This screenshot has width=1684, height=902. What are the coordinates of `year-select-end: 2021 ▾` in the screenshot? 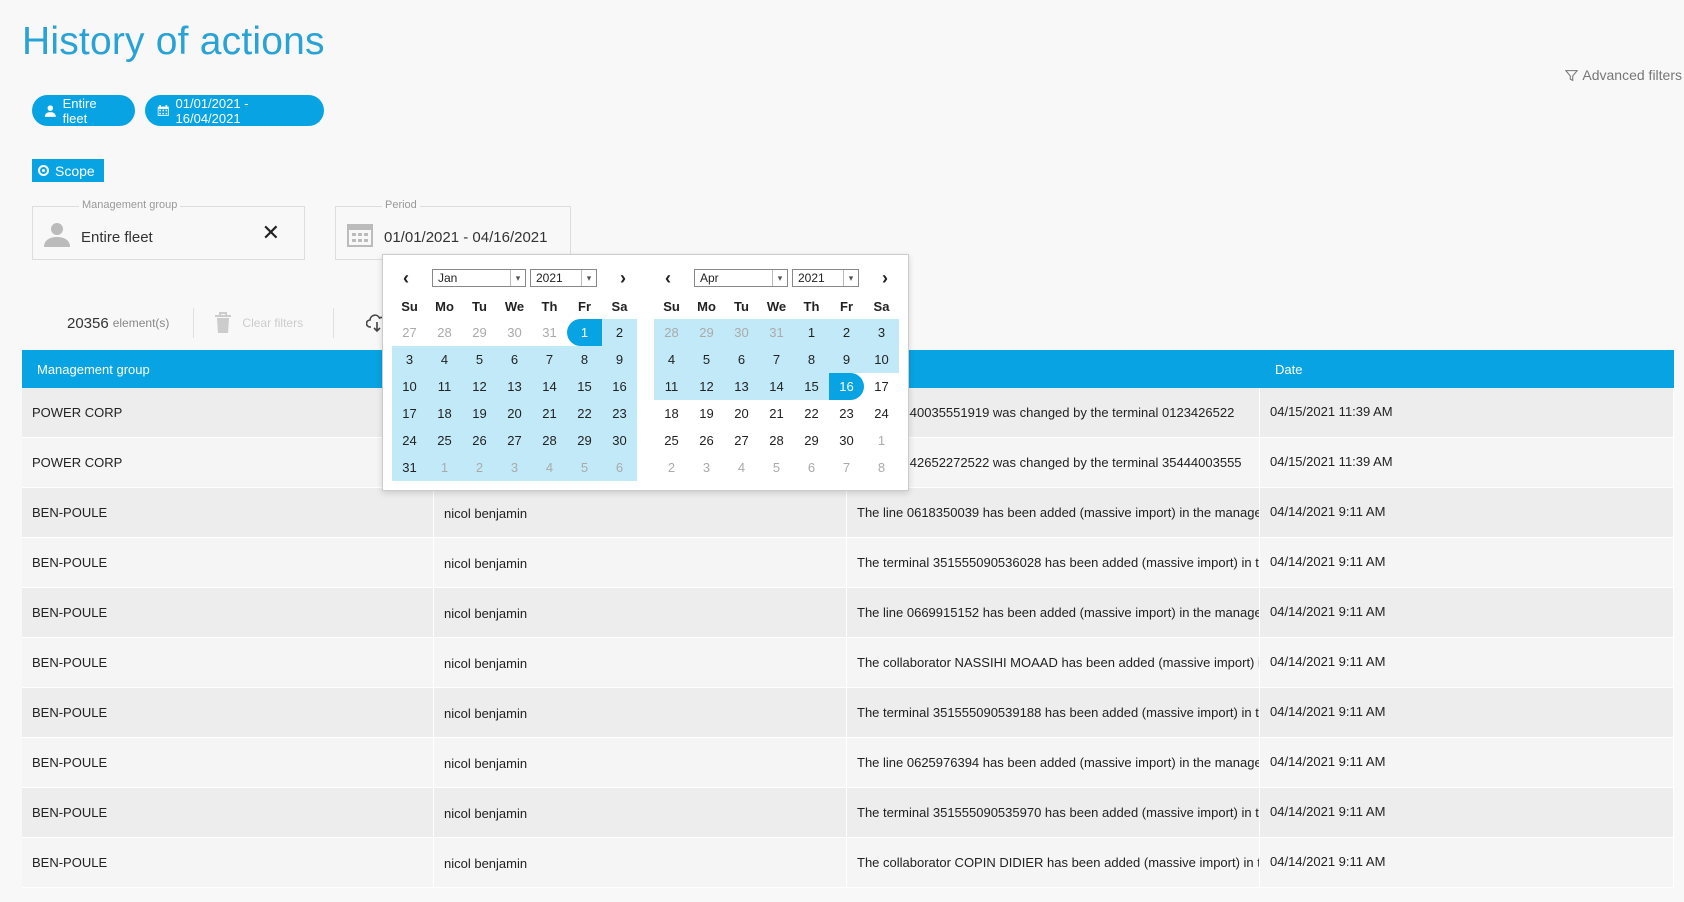 It's located at (825, 278).